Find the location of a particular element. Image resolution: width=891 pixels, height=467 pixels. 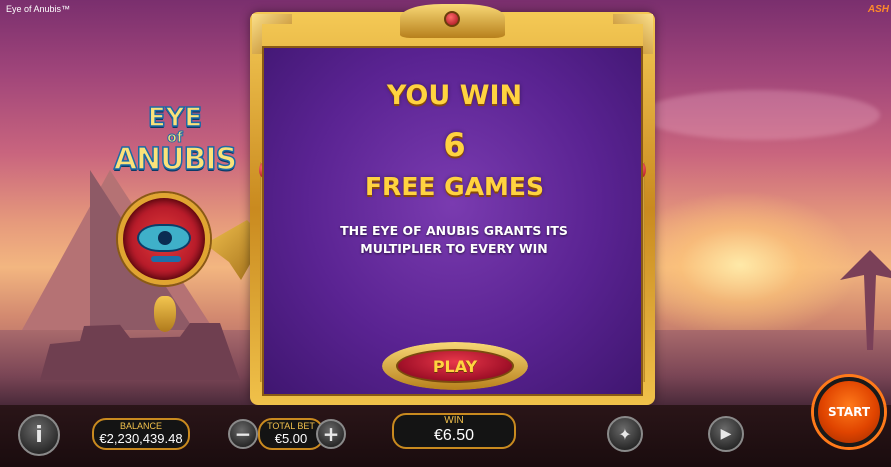

total-bet-display: TOTAL BET €5.00 is located at coordinates (291, 434).